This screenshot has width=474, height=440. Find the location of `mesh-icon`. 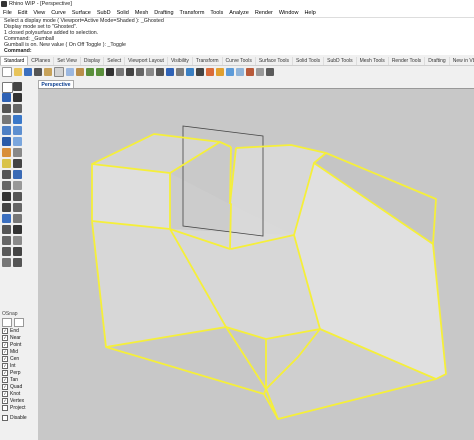

mesh-icon is located at coordinates (6, 152).